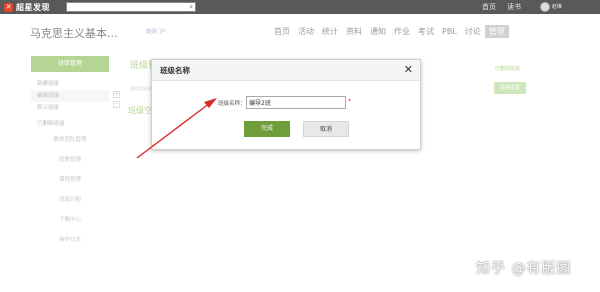 The image size is (600, 292). Describe the element at coordinates (349, 101) in the screenshot. I see `required-mark: *` at that location.